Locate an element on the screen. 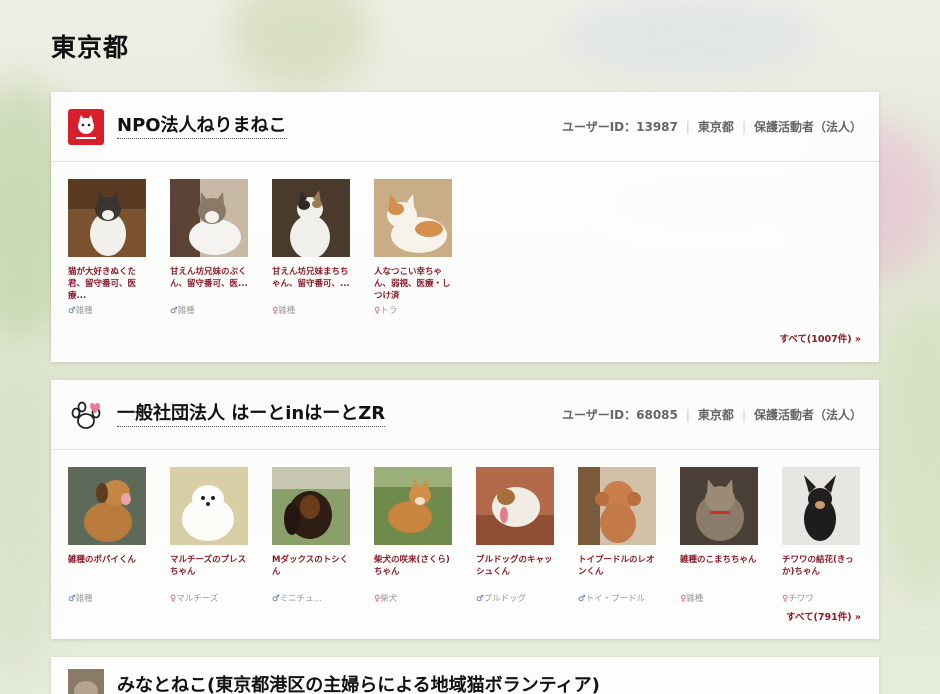 This screenshot has height=694, width=940. pet-card: 人なつこい幸ちゃん、弱視、医療・しつけ済 ♀トラ is located at coordinates (413, 247).